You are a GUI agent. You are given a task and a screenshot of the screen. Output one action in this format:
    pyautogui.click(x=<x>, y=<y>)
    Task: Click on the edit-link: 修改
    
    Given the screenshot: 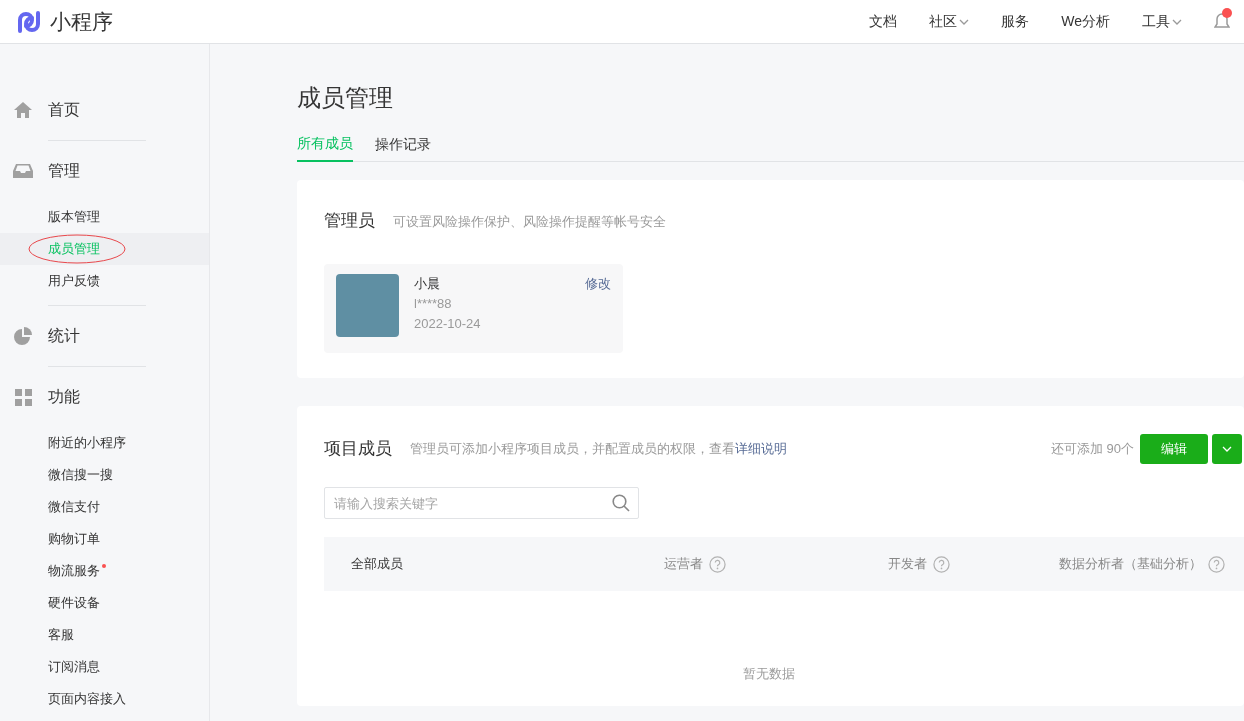 What is the action you would take?
    pyautogui.click(x=598, y=283)
    